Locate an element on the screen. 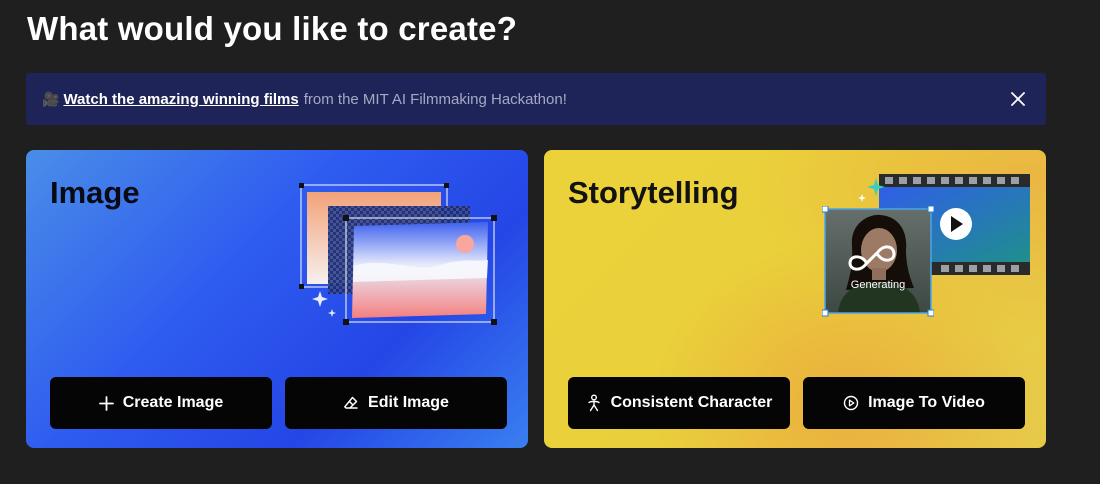  storytelling-card-title: Storytelling is located at coordinates (653, 192).